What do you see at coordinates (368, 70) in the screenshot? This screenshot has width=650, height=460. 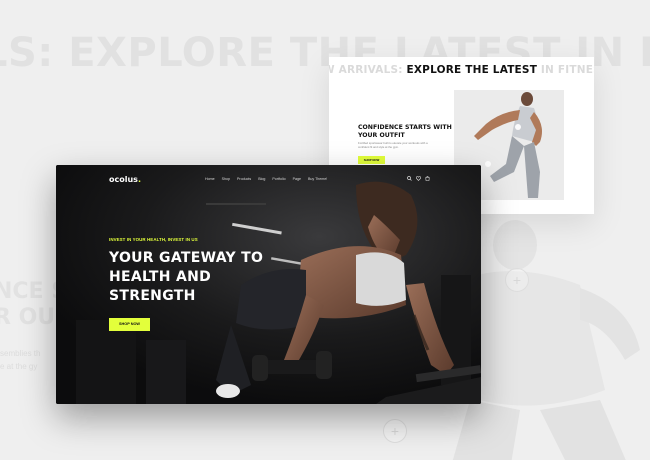 I see `marquee-prefix: W ARRIVALS:` at bounding box center [368, 70].